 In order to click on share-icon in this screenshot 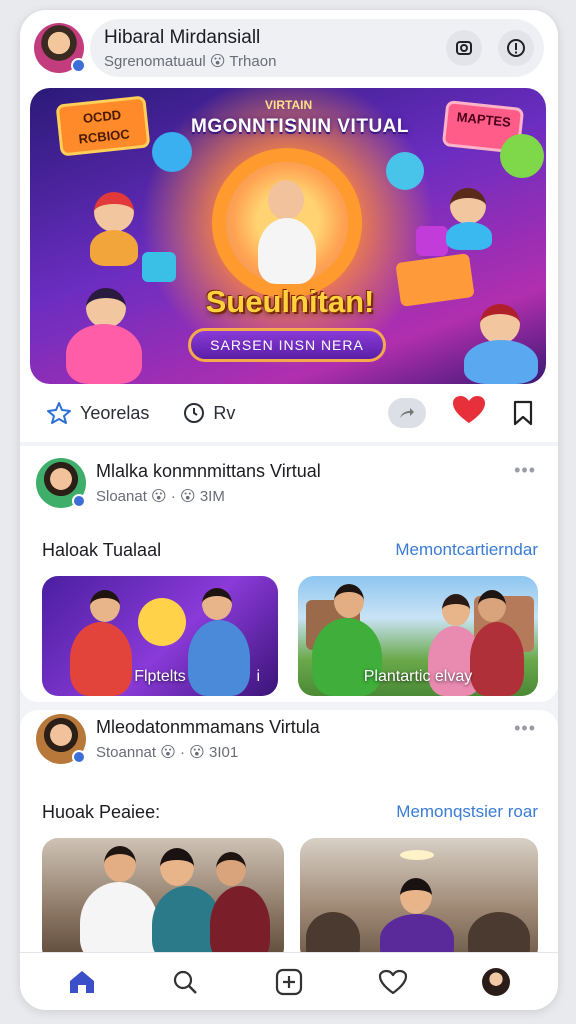, I will do `click(407, 413)`.